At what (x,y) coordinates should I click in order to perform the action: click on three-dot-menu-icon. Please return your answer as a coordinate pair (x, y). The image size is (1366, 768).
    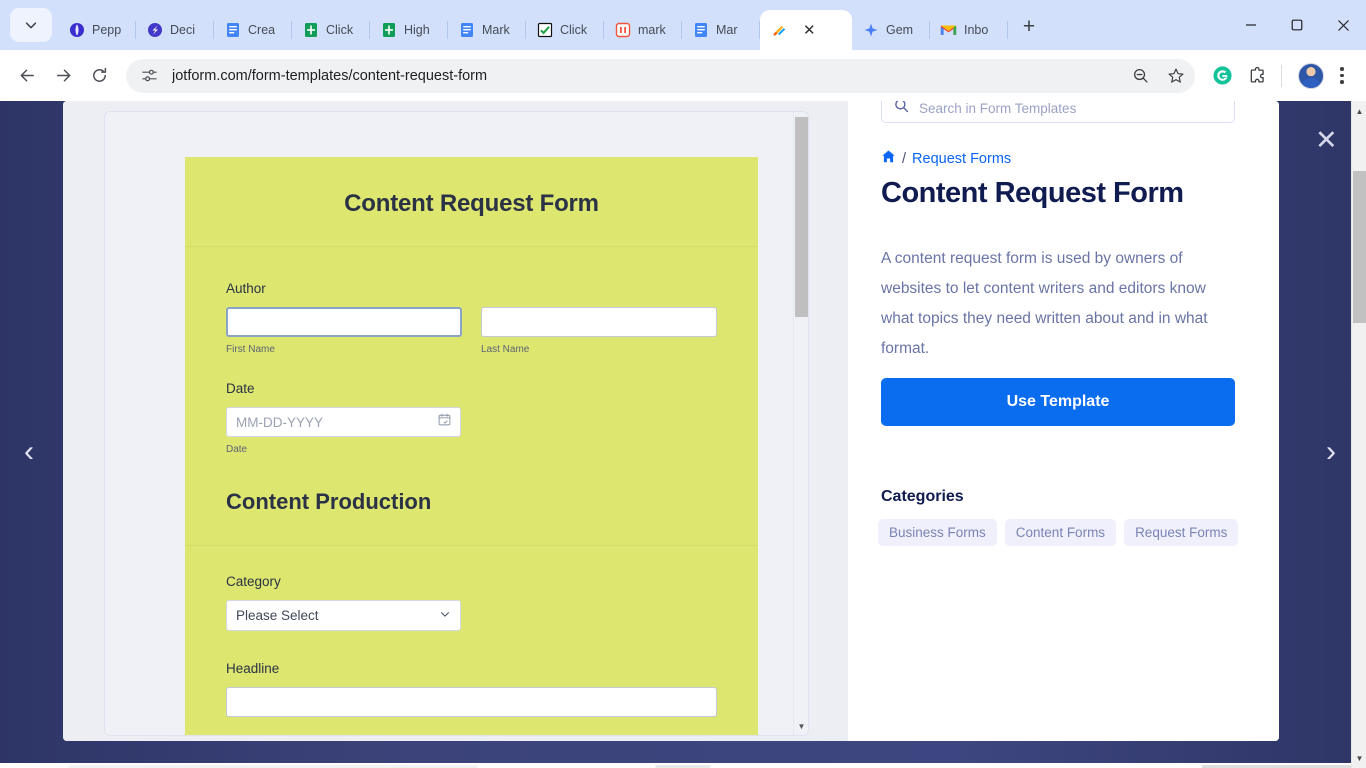
    Looking at the image, I should click on (1342, 76).